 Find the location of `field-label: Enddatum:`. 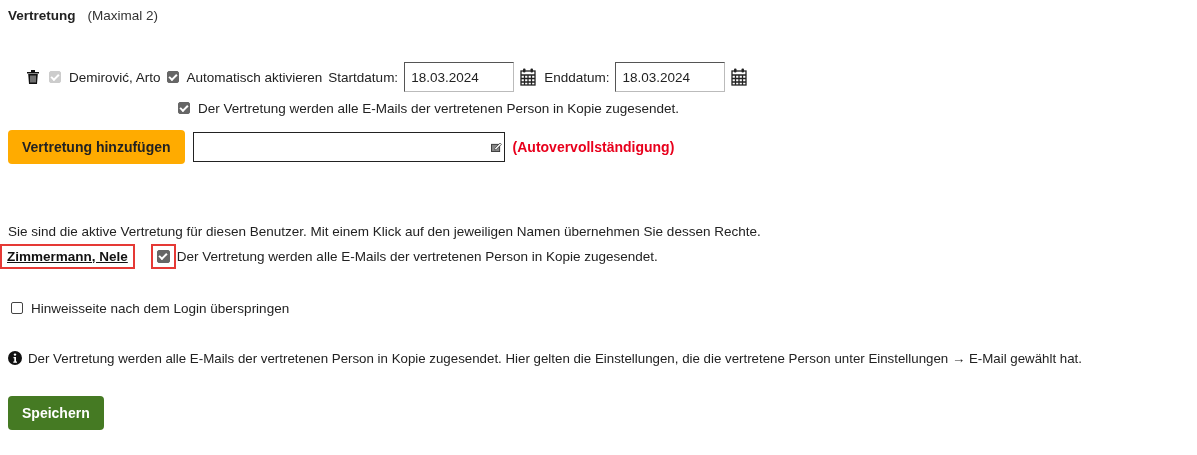

field-label: Enddatum: is located at coordinates (577, 77).